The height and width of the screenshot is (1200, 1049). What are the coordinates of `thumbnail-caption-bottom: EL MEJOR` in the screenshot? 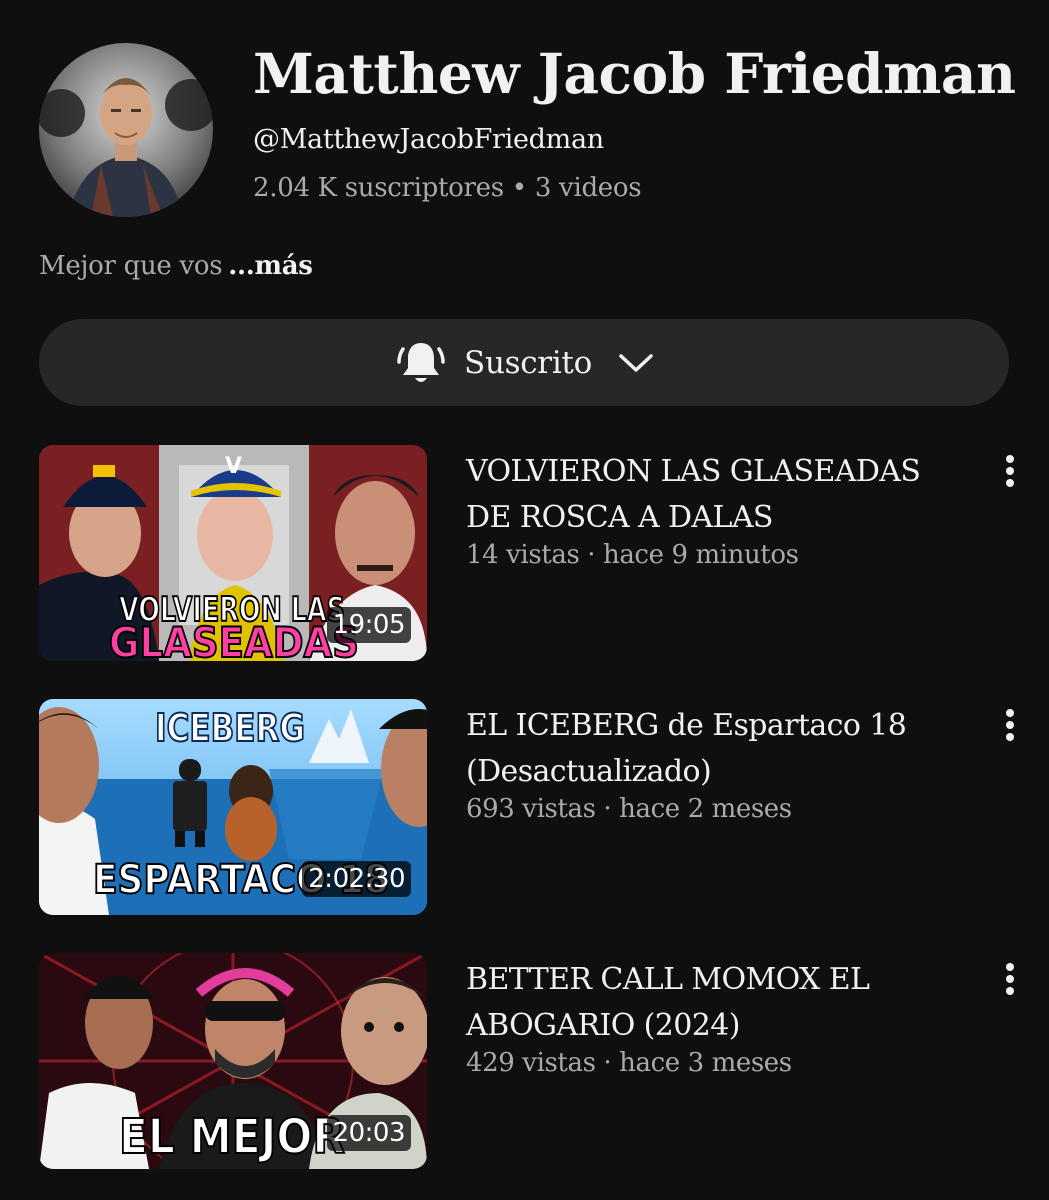 It's located at (232, 1137).